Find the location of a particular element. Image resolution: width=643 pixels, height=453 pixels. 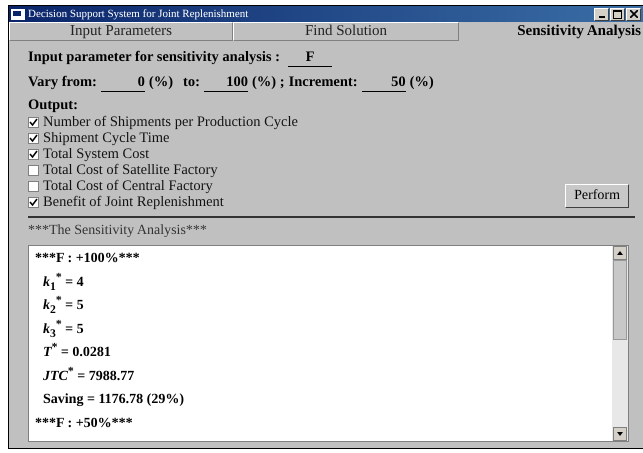

window-icon is located at coordinates (18, 14).